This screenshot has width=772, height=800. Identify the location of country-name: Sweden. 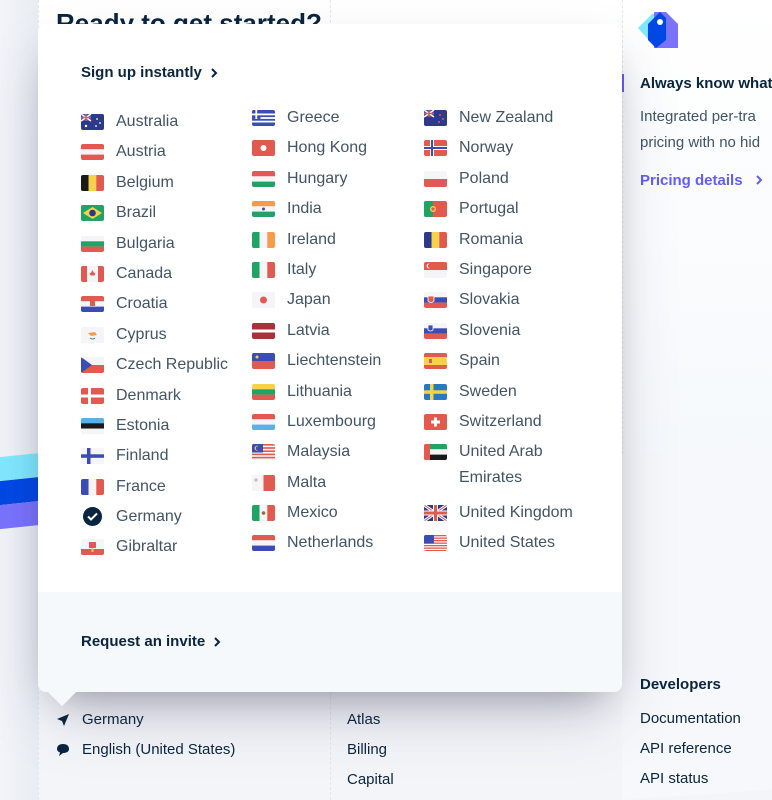
(488, 391).